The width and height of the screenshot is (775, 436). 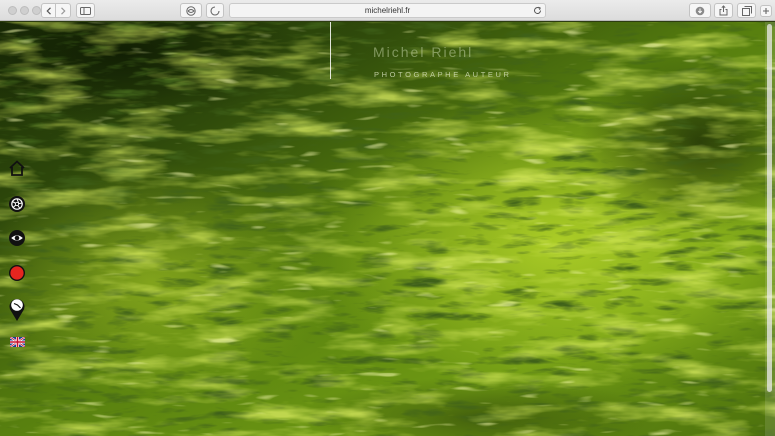 I want to click on address-bar: michelriehl.fr, so click(x=387, y=10).